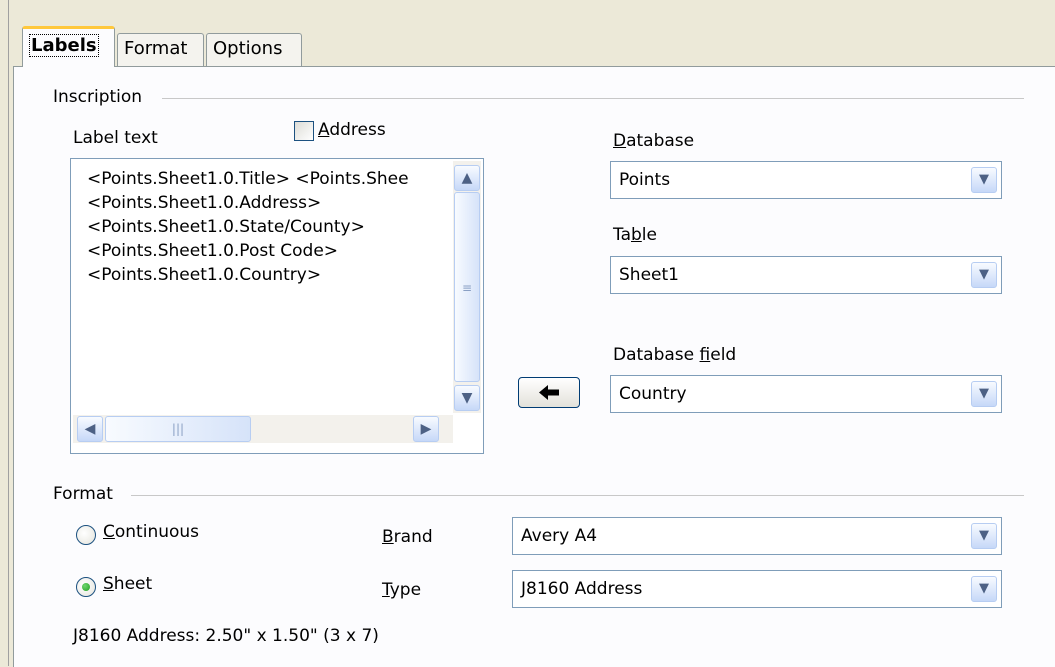  I want to click on database-field-select-value: Country, so click(653, 394).